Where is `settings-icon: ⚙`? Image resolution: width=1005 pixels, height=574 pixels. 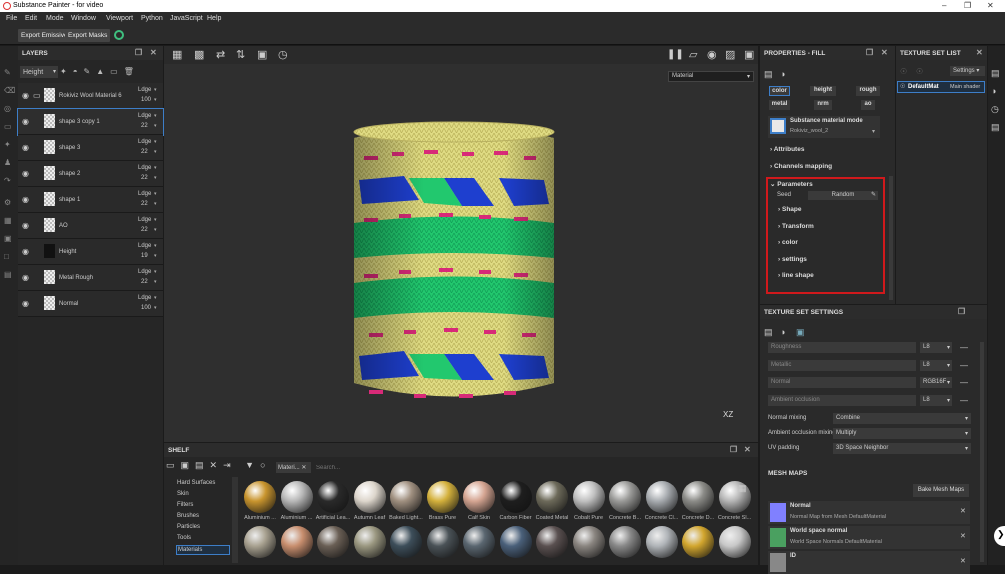
settings-icon: ⚙ is located at coordinates (9, 203).